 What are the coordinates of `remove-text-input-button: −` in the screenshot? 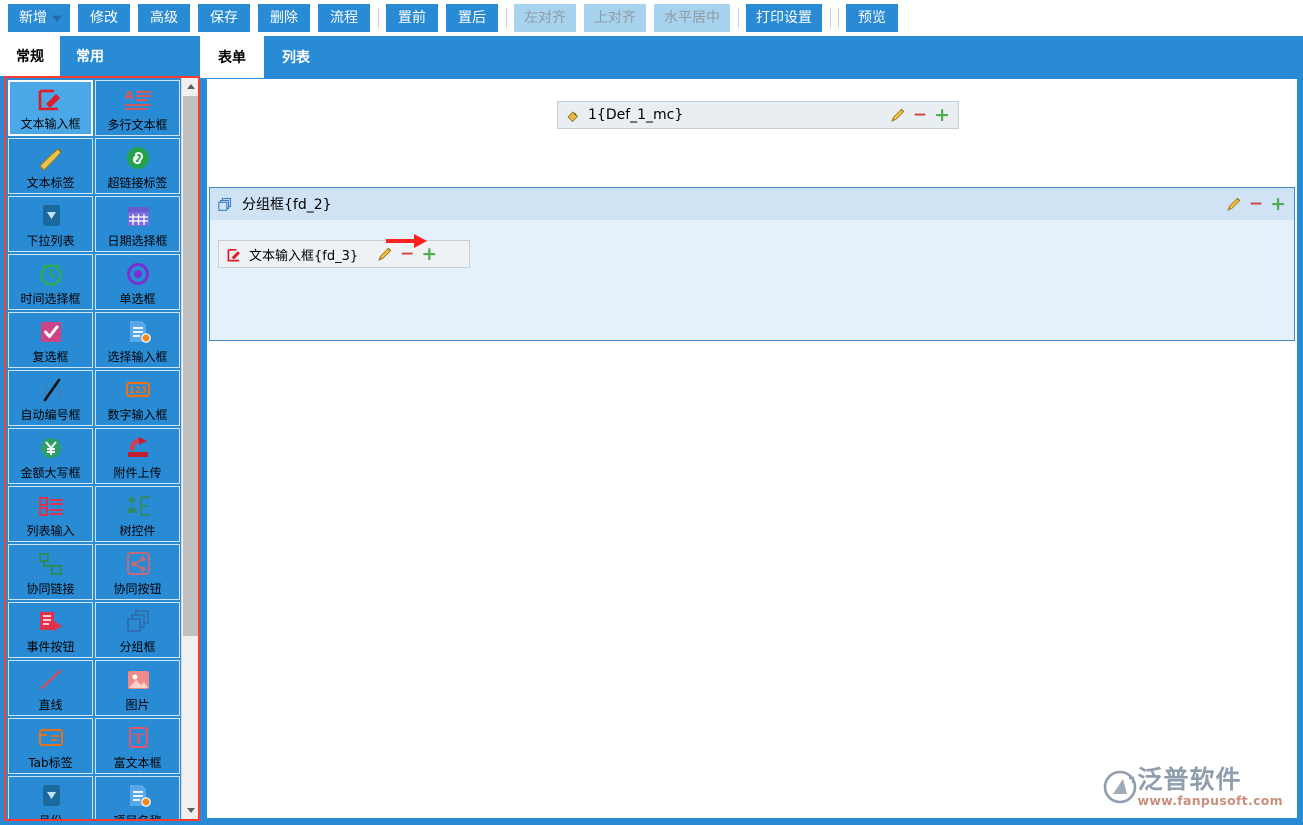 It's located at (407, 254).